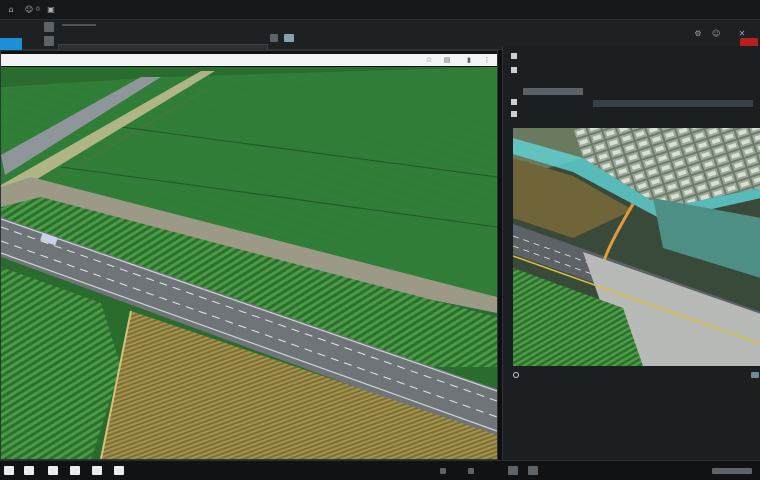 The image size is (760, 480). Describe the element at coordinates (51, 10) in the screenshot. I see `file-icon: ▣` at that location.